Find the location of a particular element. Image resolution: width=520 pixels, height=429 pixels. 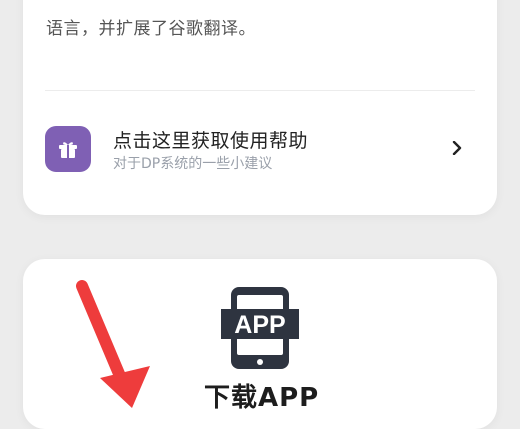

divider is located at coordinates (260, 90).